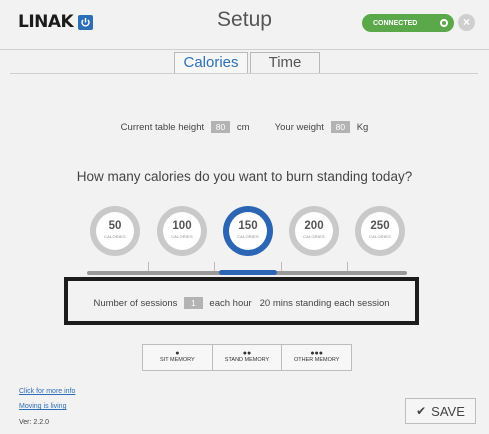 This screenshot has height=434, width=489. Describe the element at coordinates (444, 23) in the screenshot. I see `connected-dot-icon` at that location.